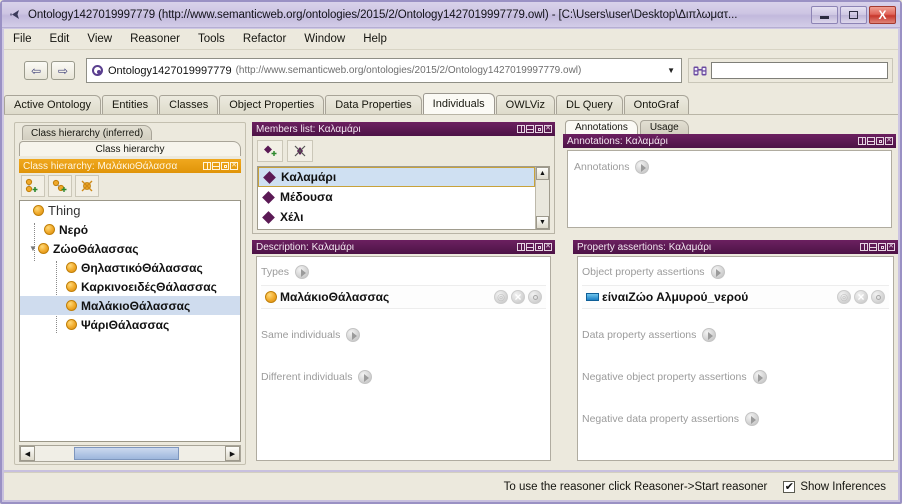 This screenshot has width=902, height=504. I want to click on class-hierarchy-horizontal-scrollbar: ◀ ▶, so click(130, 453).